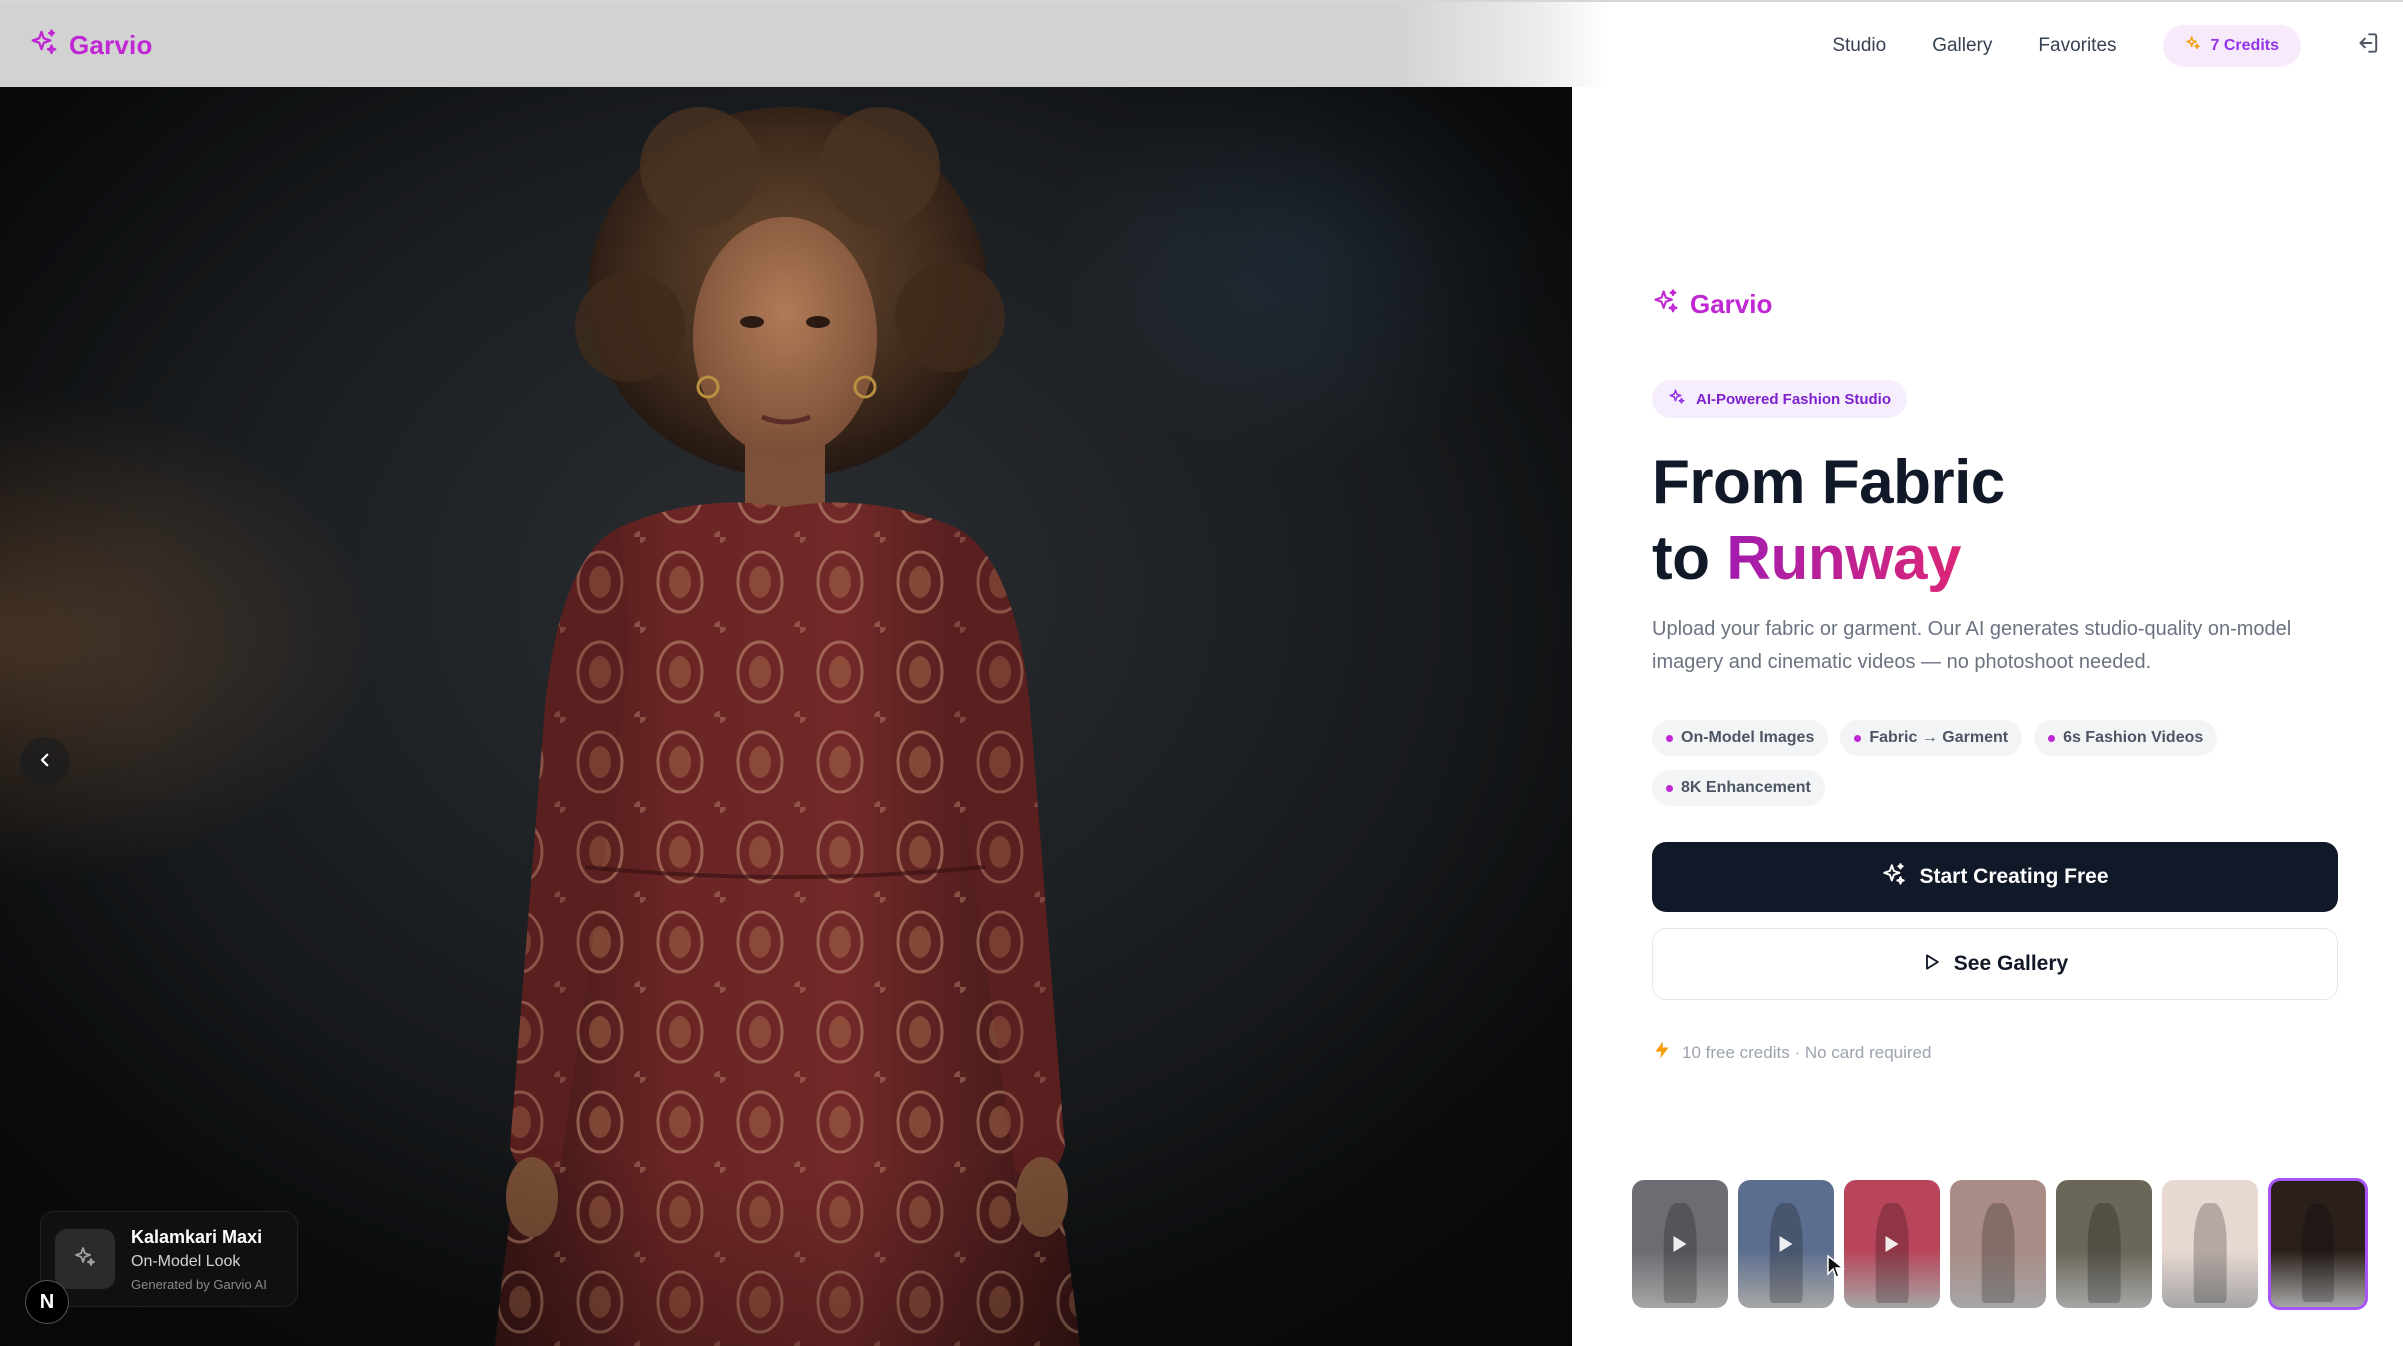  What do you see at coordinates (1828, 521) in the screenshot?
I see `page-title: From Fabric to Runway` at bounding box center [1828, 521].